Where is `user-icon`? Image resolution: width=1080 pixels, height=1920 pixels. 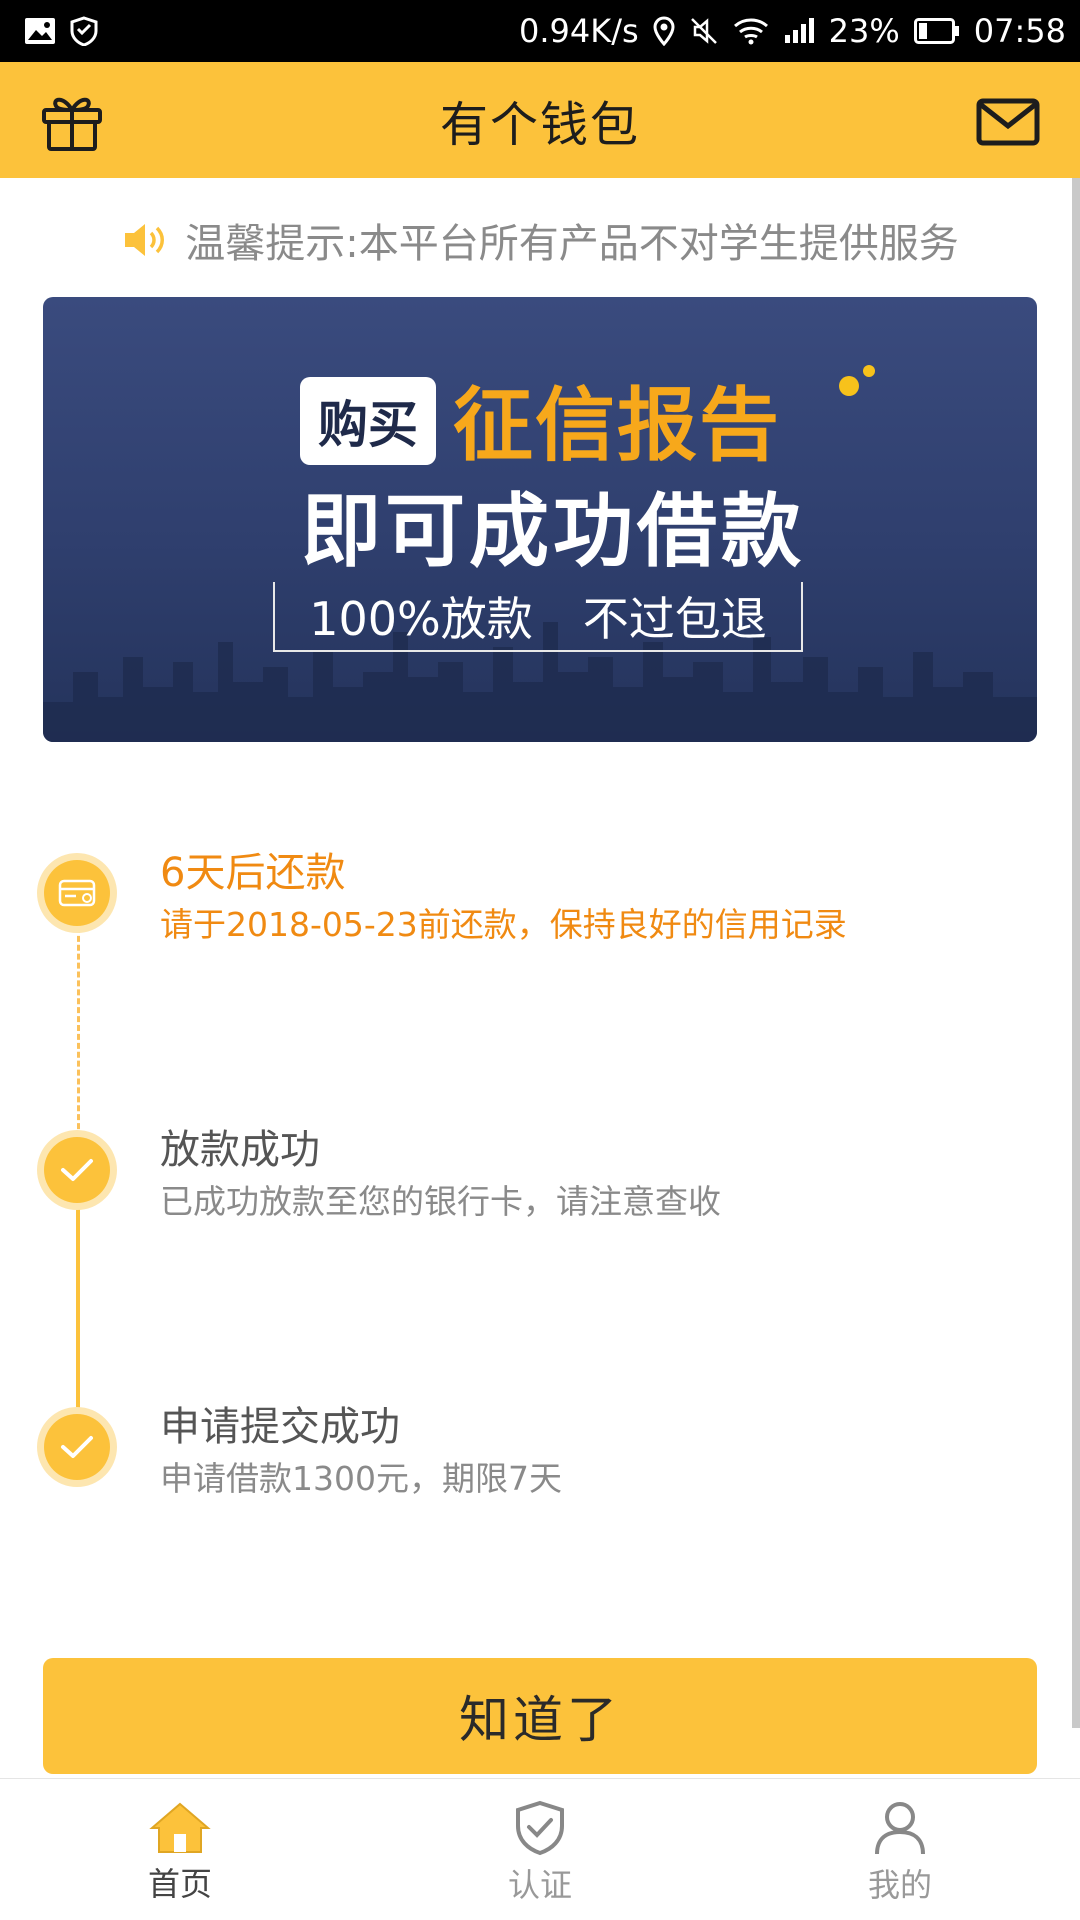
user-icon is located at coordinates (900, 1827).